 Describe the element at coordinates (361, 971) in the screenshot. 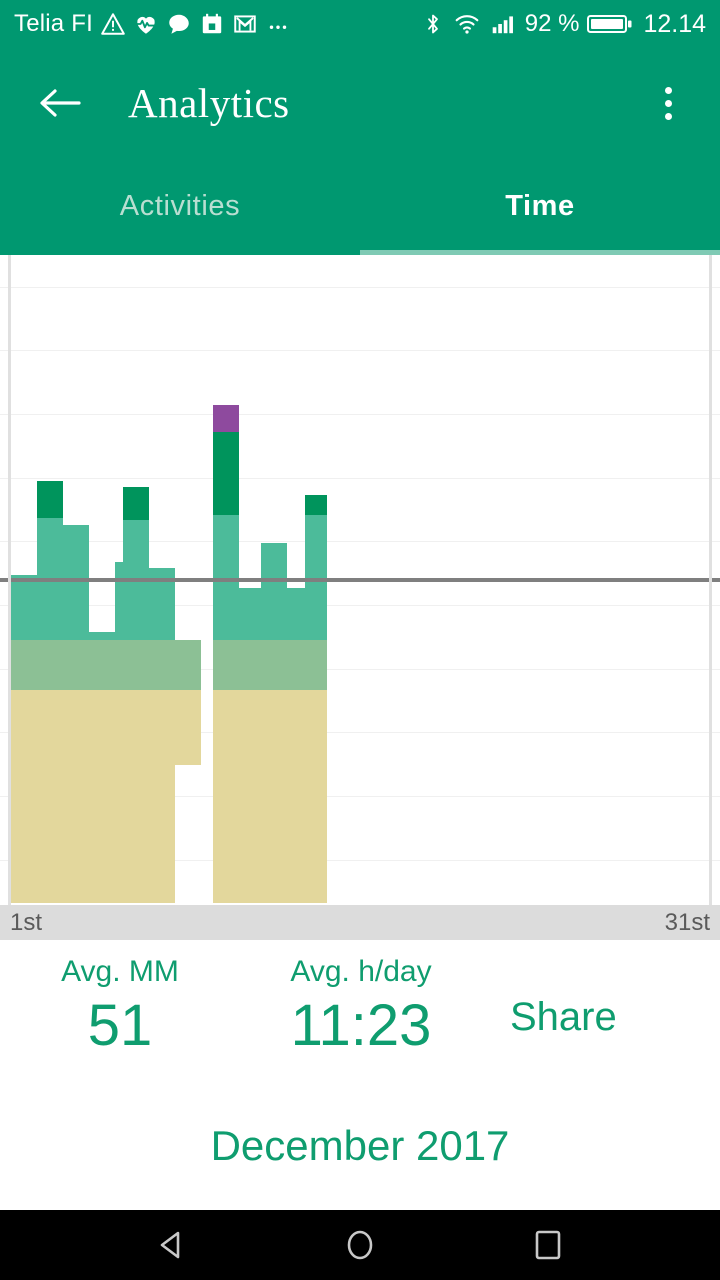

I see `stat-avg-hday-label: Avg. h/day` at that location.